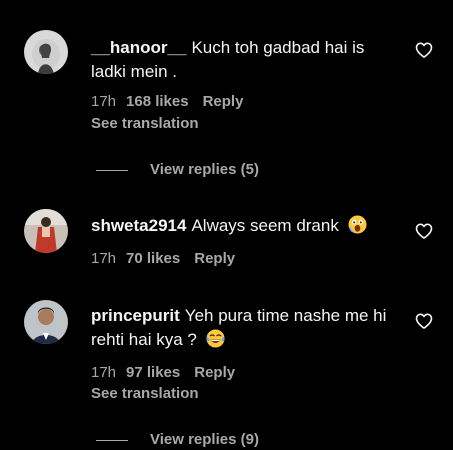 The height and width of the screenshot is (450, 453). I want to click on view-replies-button: View replies (5), so click(177, 170).